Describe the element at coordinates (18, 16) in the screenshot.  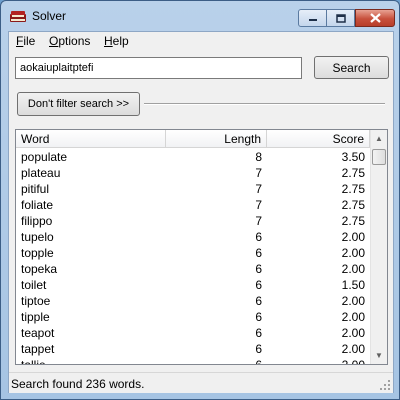
I see `books-icon` at that location.